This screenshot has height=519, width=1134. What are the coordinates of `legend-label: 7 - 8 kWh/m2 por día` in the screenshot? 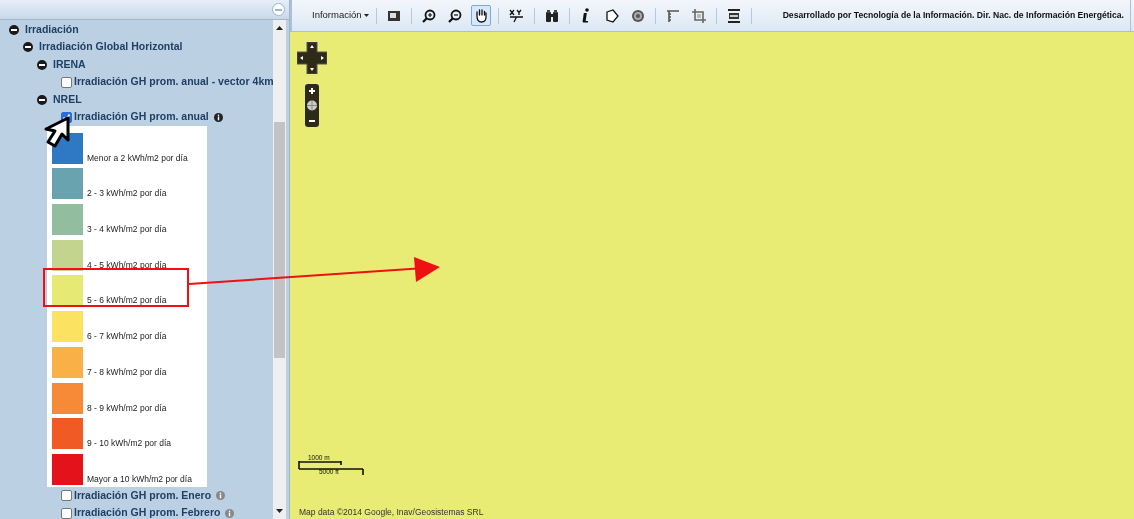 It's located at (127, 371).